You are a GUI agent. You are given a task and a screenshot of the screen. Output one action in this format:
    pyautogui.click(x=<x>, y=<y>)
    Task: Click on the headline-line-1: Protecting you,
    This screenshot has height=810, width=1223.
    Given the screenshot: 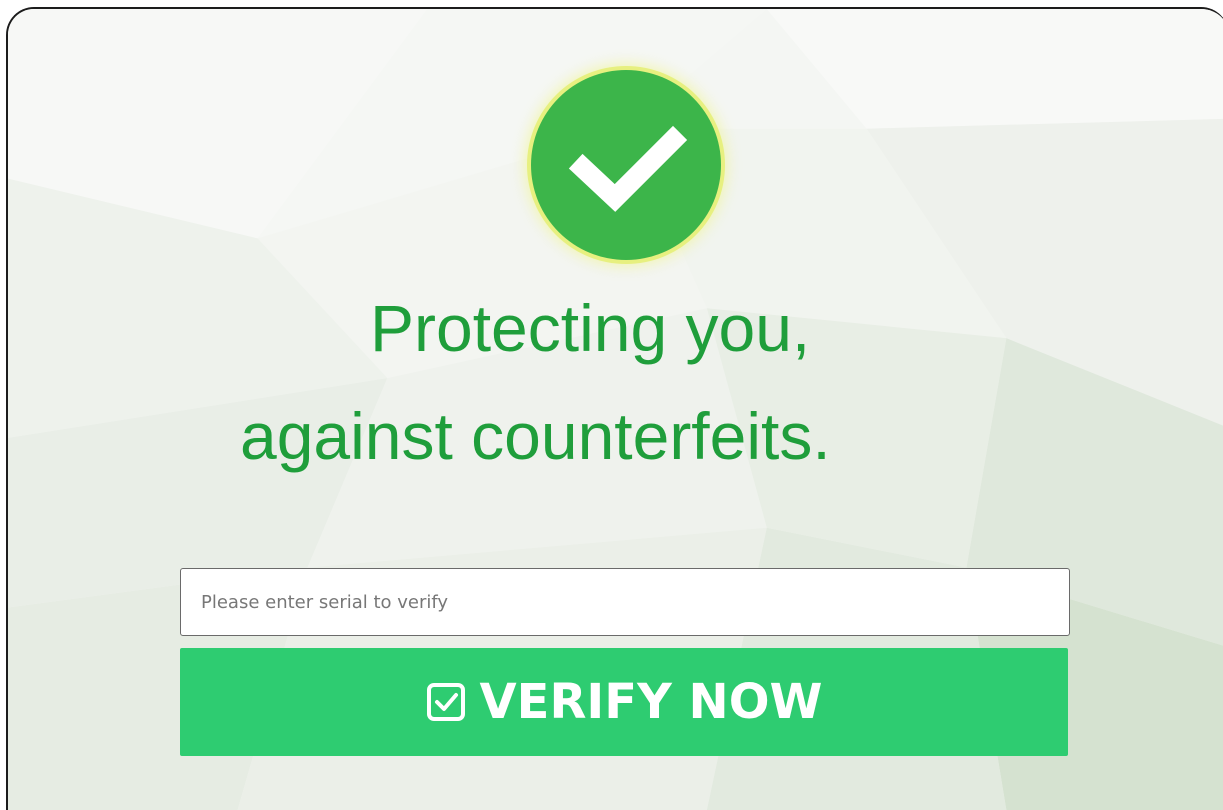 What is the action you would take?
    pyautogui.click(x=590, y=328)
    